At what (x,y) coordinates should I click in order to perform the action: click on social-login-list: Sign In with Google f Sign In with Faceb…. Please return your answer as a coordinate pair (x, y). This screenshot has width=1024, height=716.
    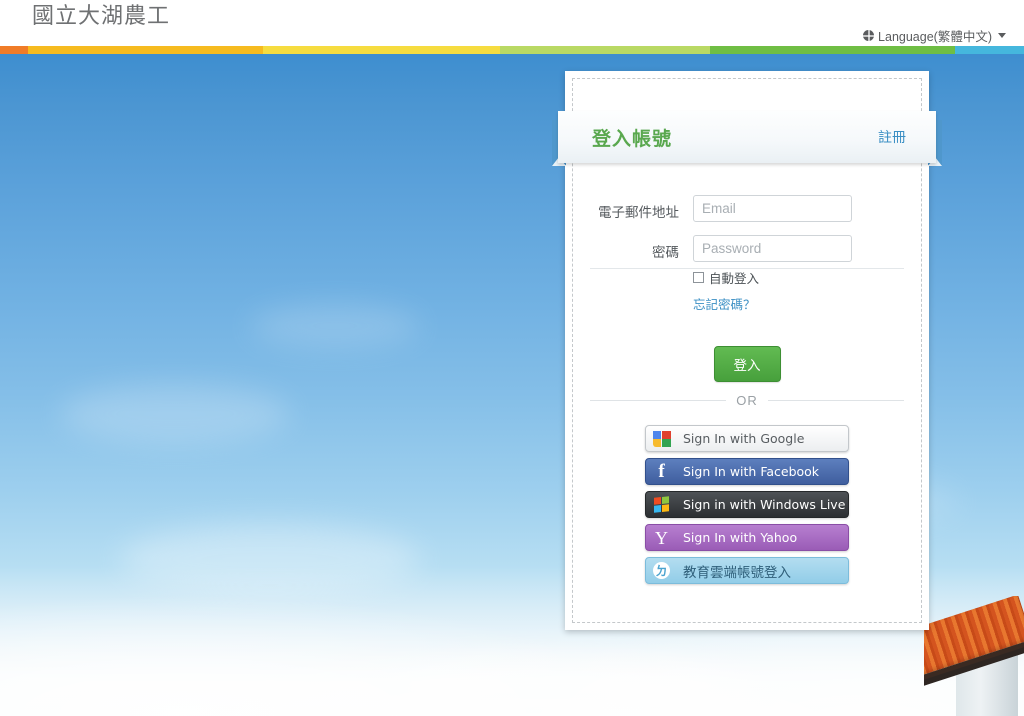
    Looking at the image, I should click on (747, 504).